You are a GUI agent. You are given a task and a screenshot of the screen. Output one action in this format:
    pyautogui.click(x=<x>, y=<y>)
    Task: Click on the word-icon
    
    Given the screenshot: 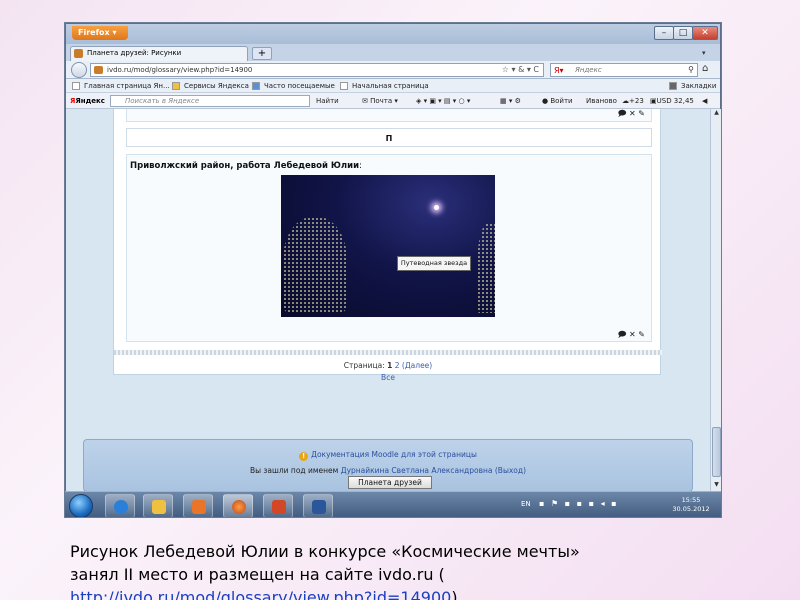 What is the action you would take?
    pyautogui.click(x=319, y=507)
    